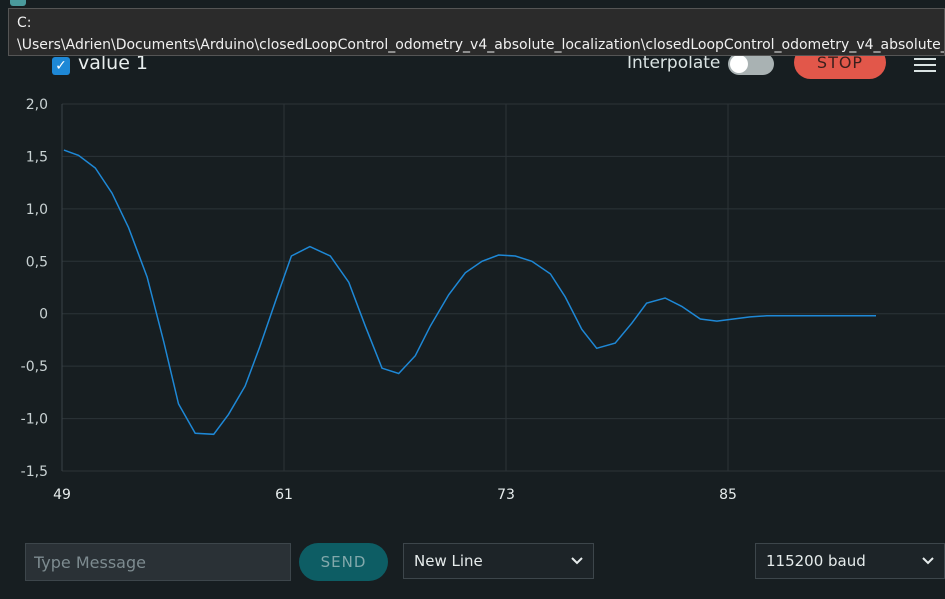  What do you see at coordinates (37, 262) in the screenshot?
I see `y-tick-label: 0,5` at bounding box center [37, 262].